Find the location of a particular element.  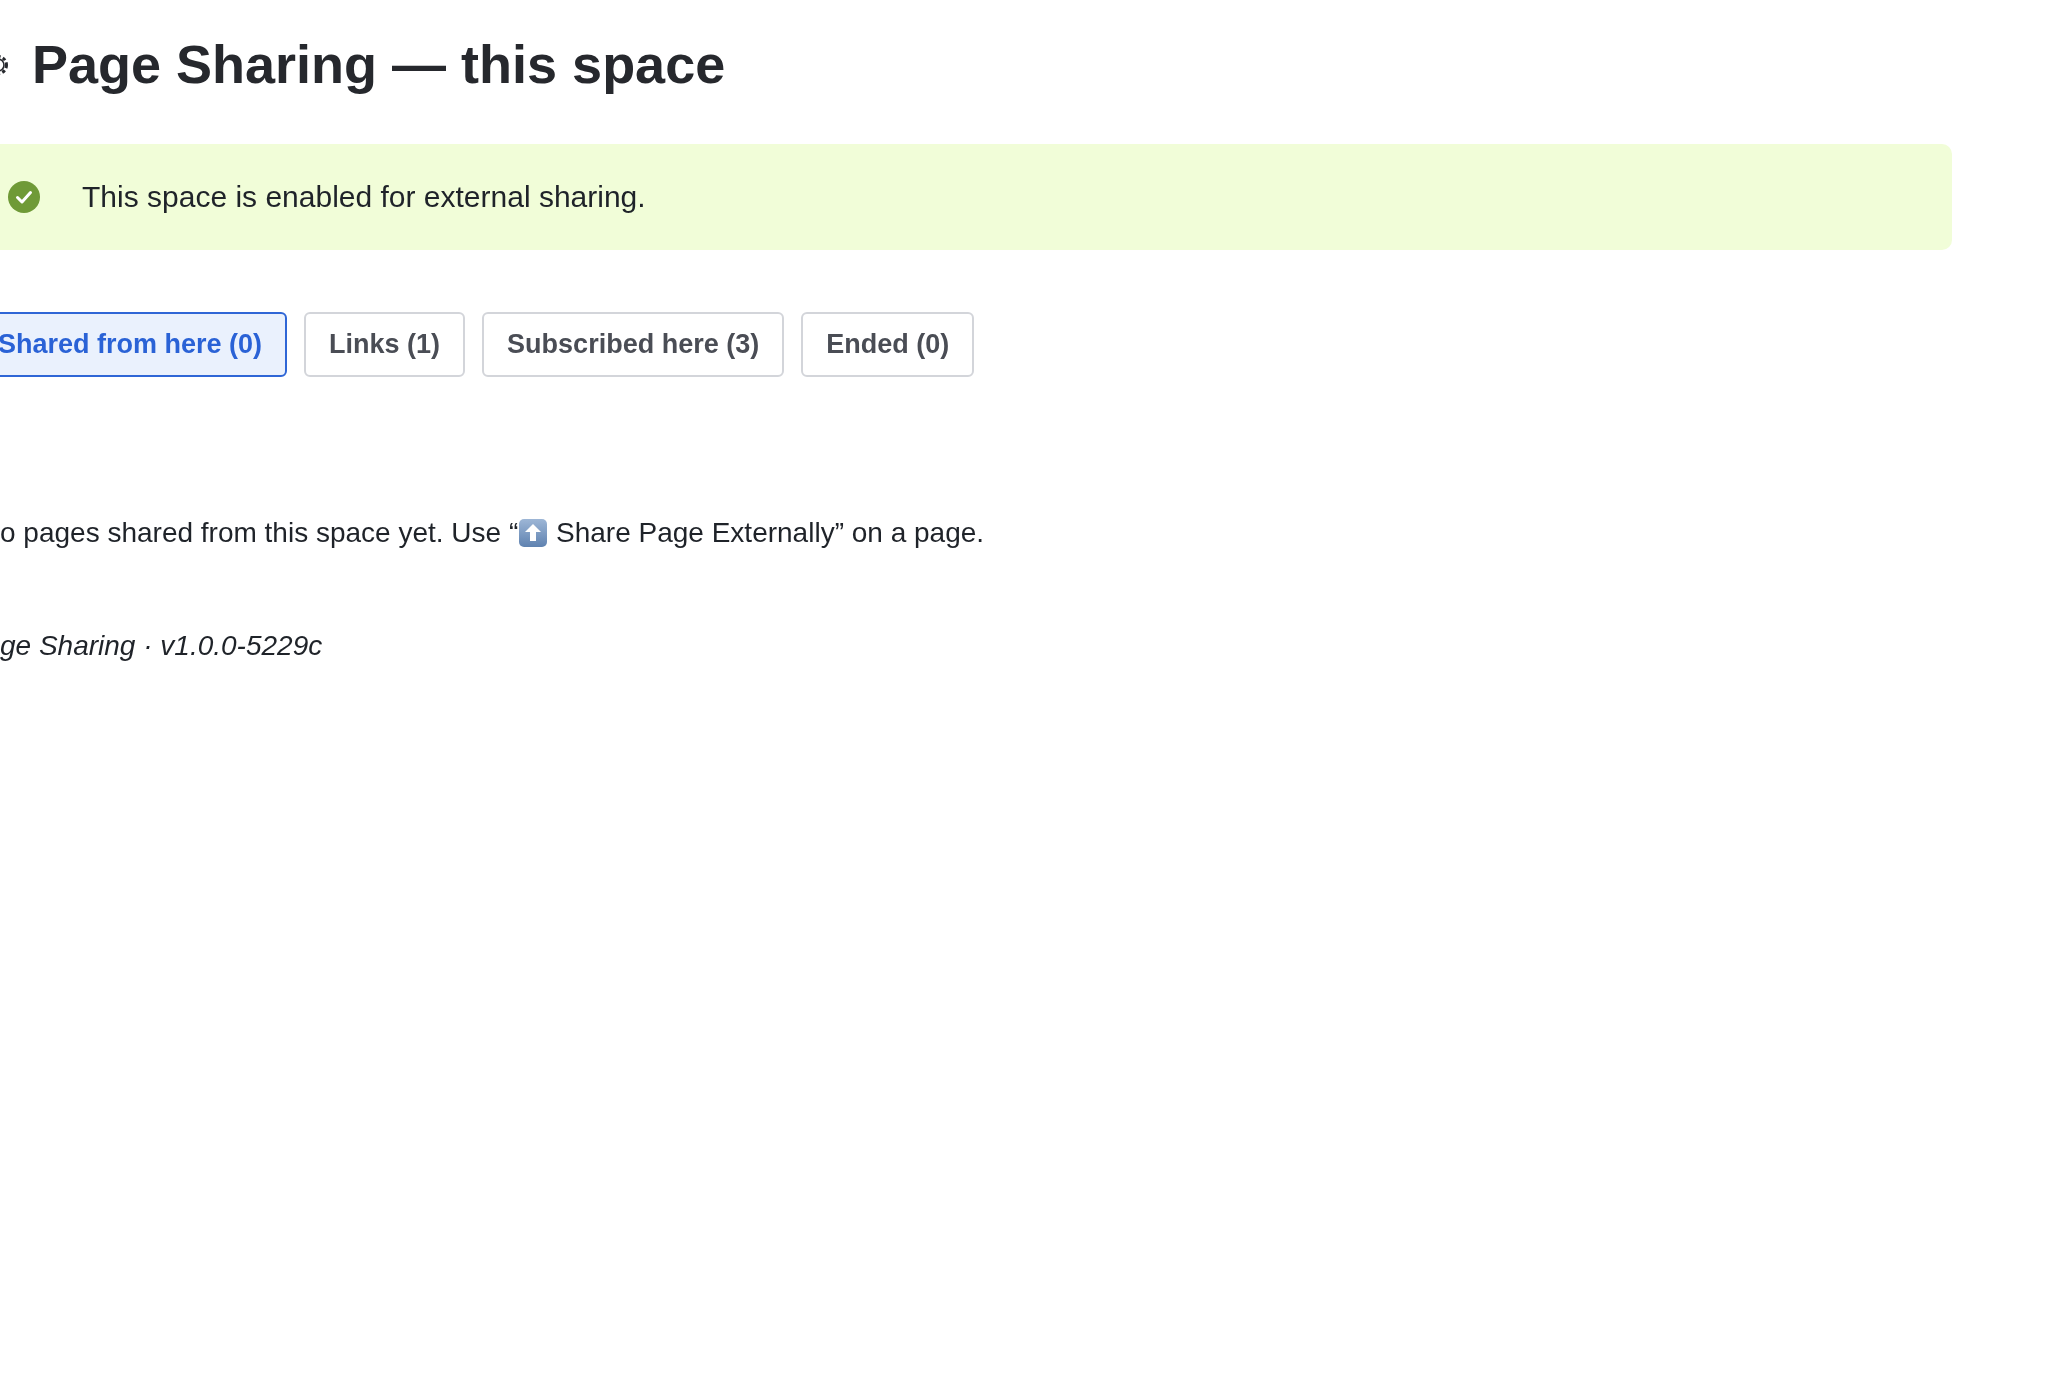

tab: Ended (0) is located at coordinates (888, 344).